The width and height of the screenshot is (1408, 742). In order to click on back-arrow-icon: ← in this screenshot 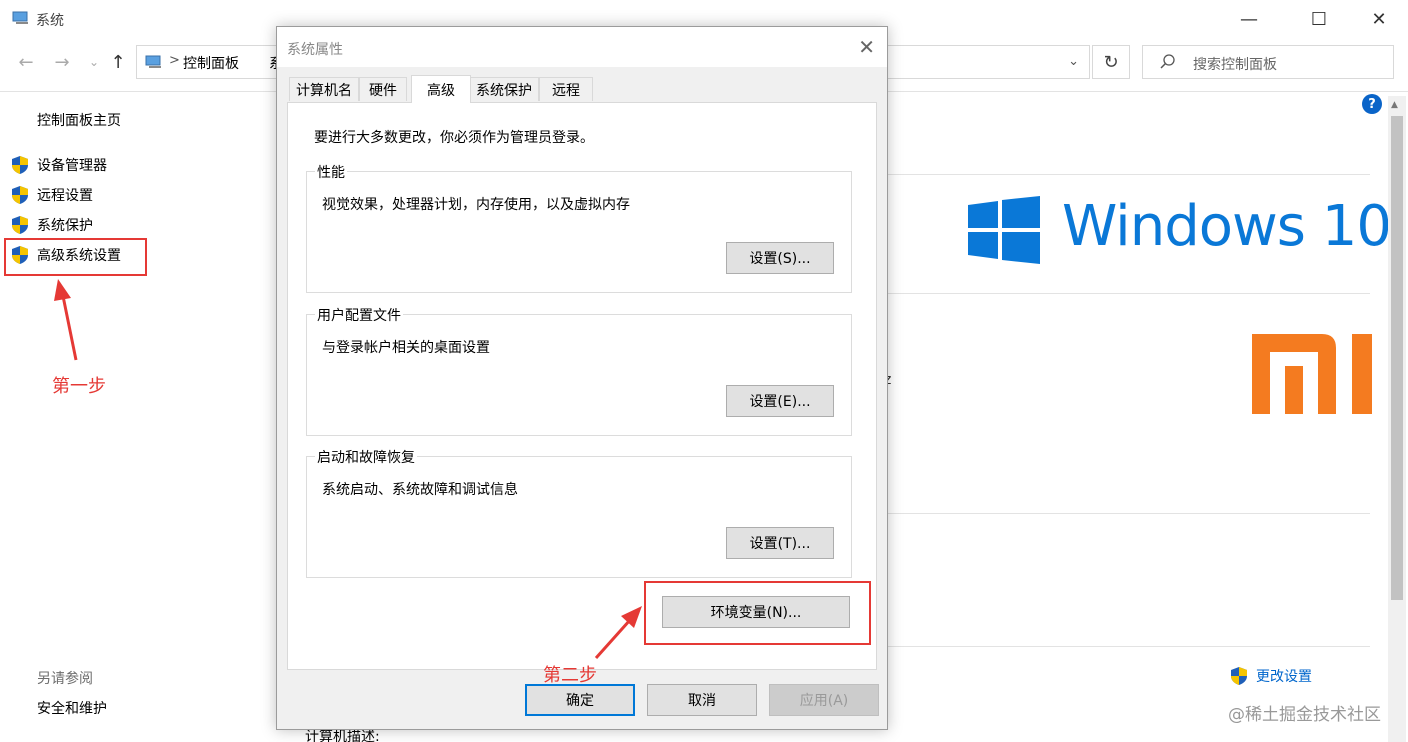, I will do `click(26, 62)`.